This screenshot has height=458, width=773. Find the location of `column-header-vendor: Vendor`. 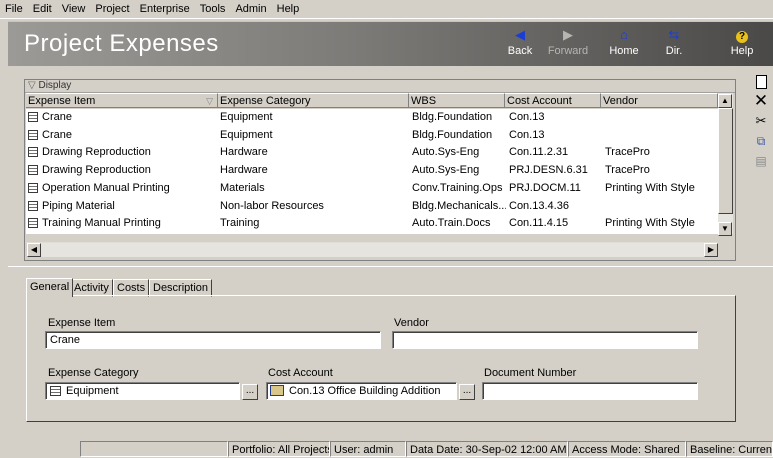

column-header-vendor: Vendor is located at coordinates (659, 100).